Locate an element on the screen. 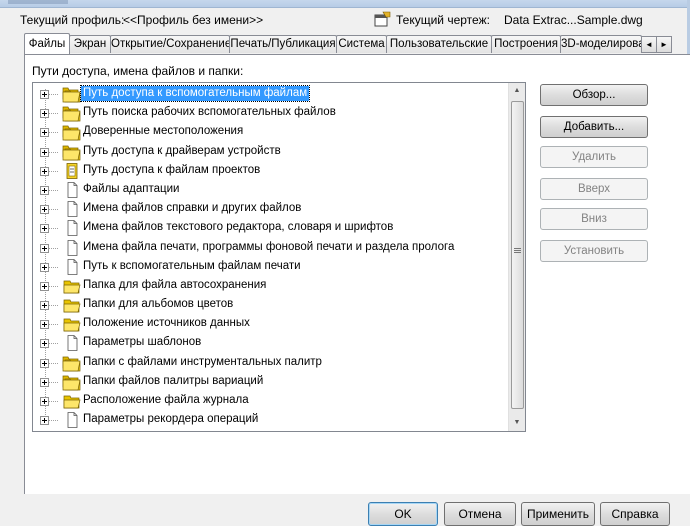 The image size is (690, 526). move-down-button: Вниз is located at coordinates (594, 219).